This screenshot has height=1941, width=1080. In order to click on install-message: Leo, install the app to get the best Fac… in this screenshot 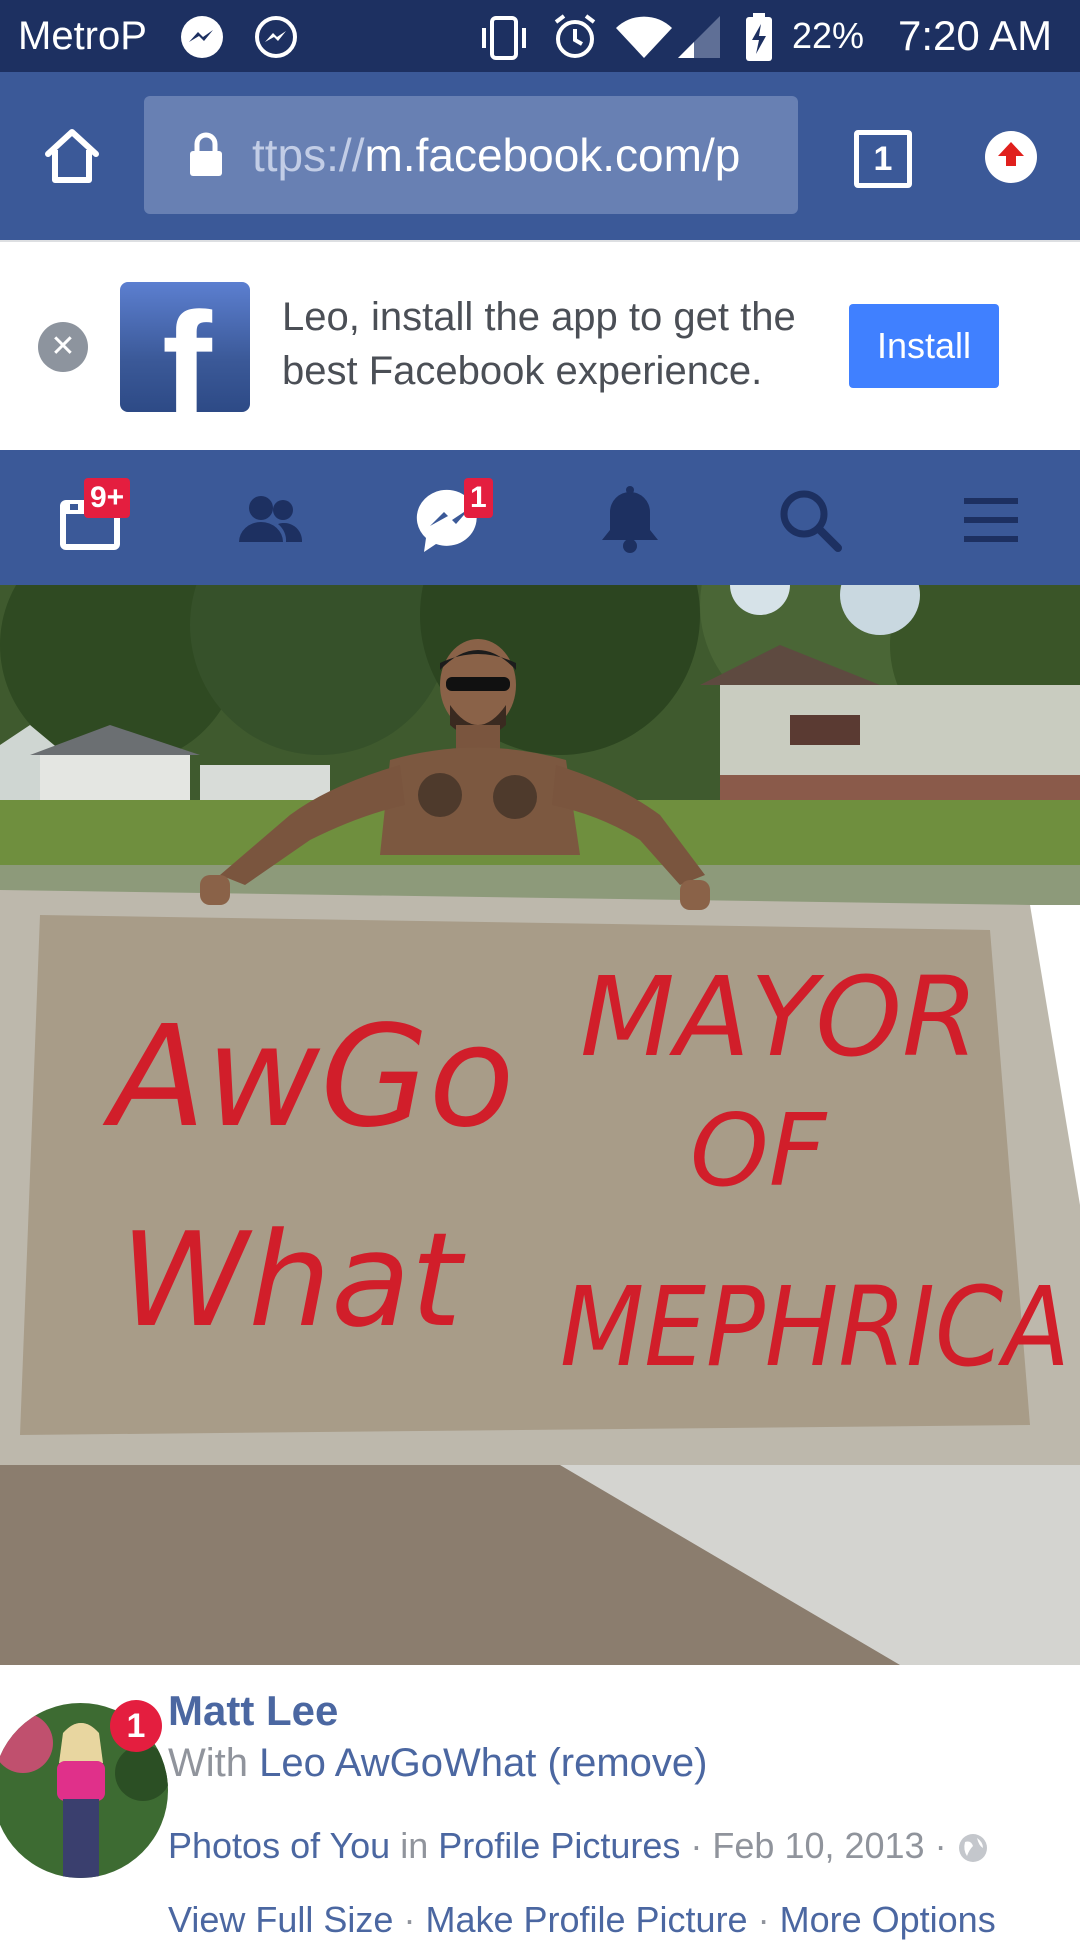, I will do `click(539, 344)`.